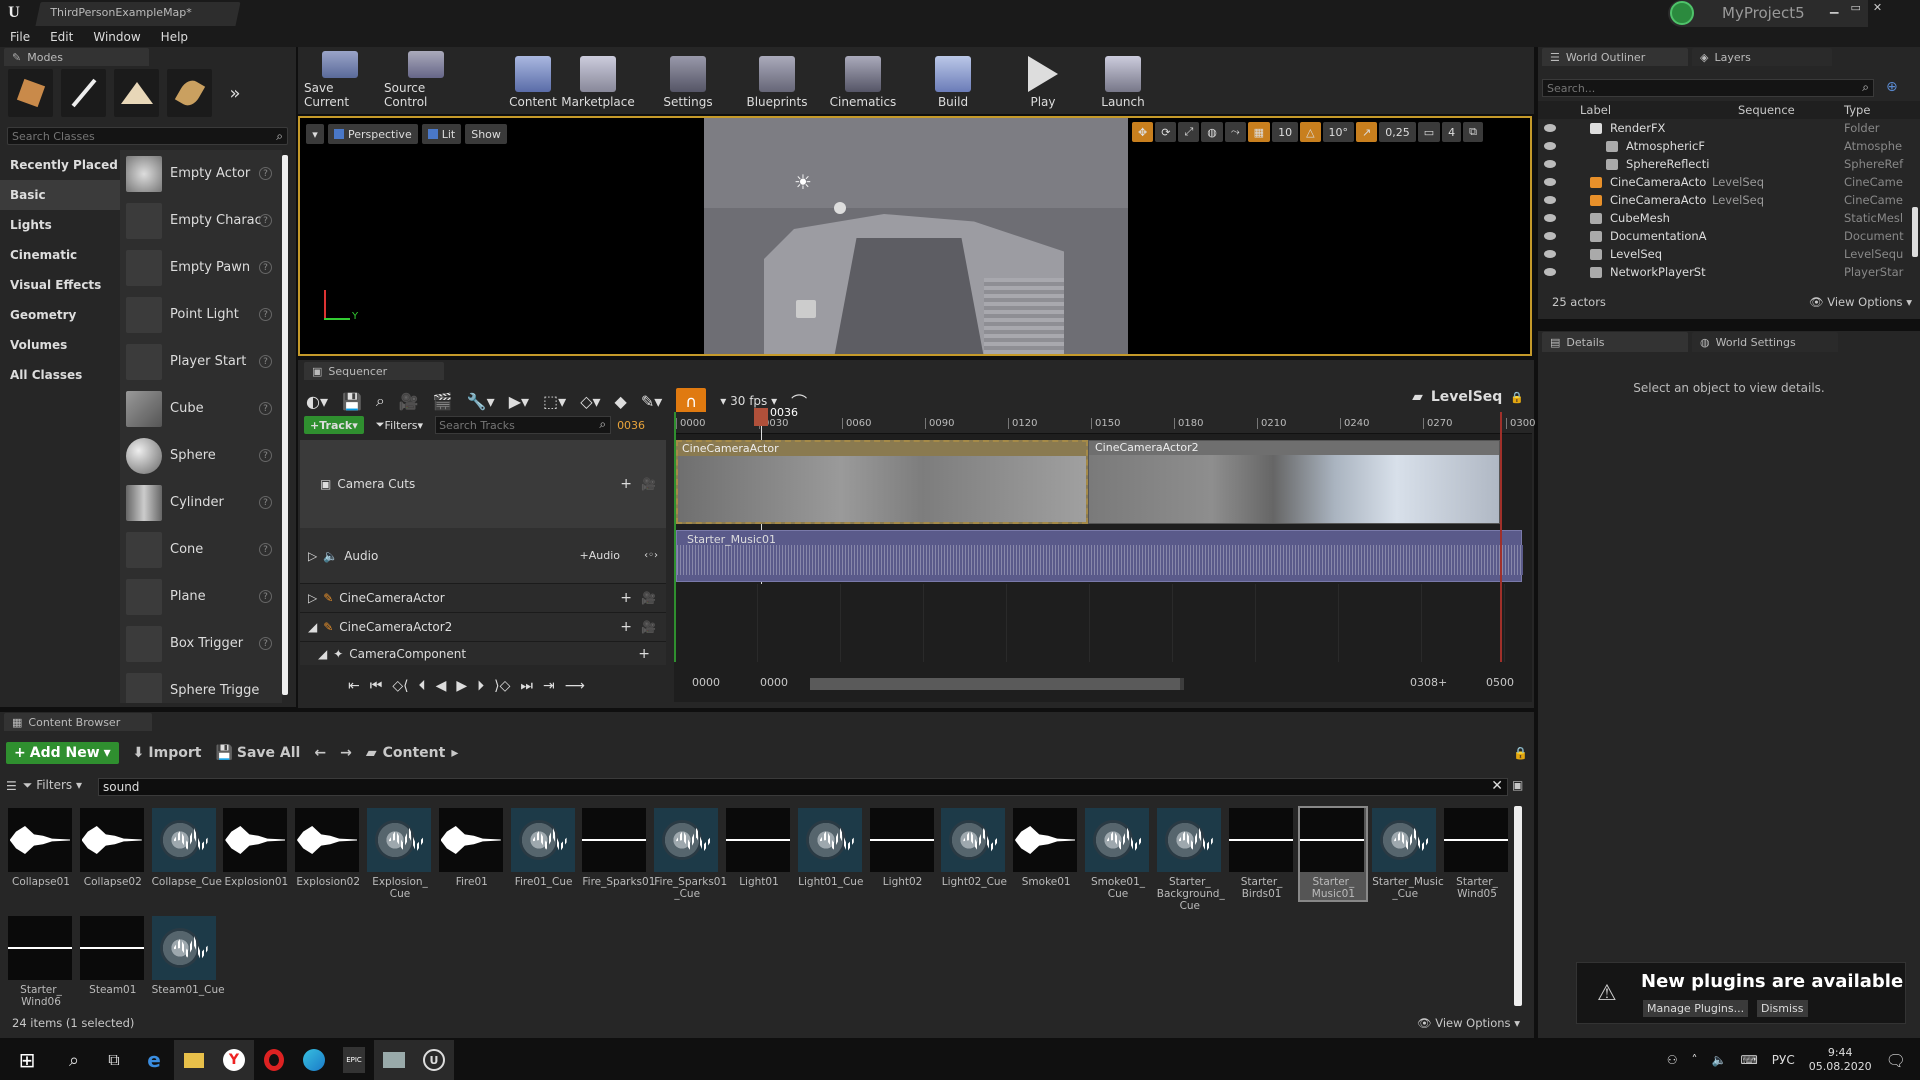  Describe the element at coordinates (480, 686) in the screenshot. I see `step-forward-icon: ⏵` at that location.